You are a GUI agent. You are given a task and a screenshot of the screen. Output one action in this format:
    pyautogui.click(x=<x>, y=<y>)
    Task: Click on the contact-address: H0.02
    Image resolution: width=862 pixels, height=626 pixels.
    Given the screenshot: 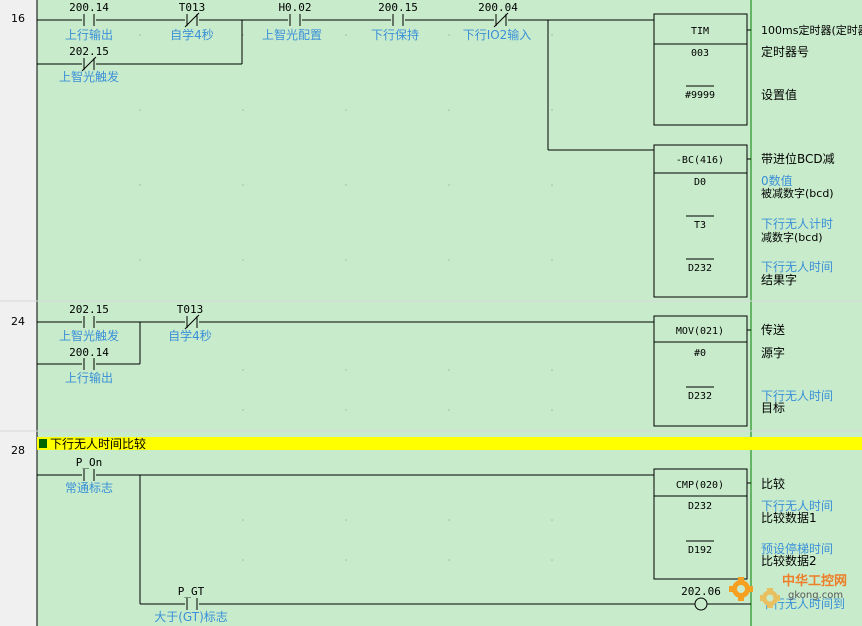 What is the action you would take?
    pyautogui.click(x=294, y=7)
    